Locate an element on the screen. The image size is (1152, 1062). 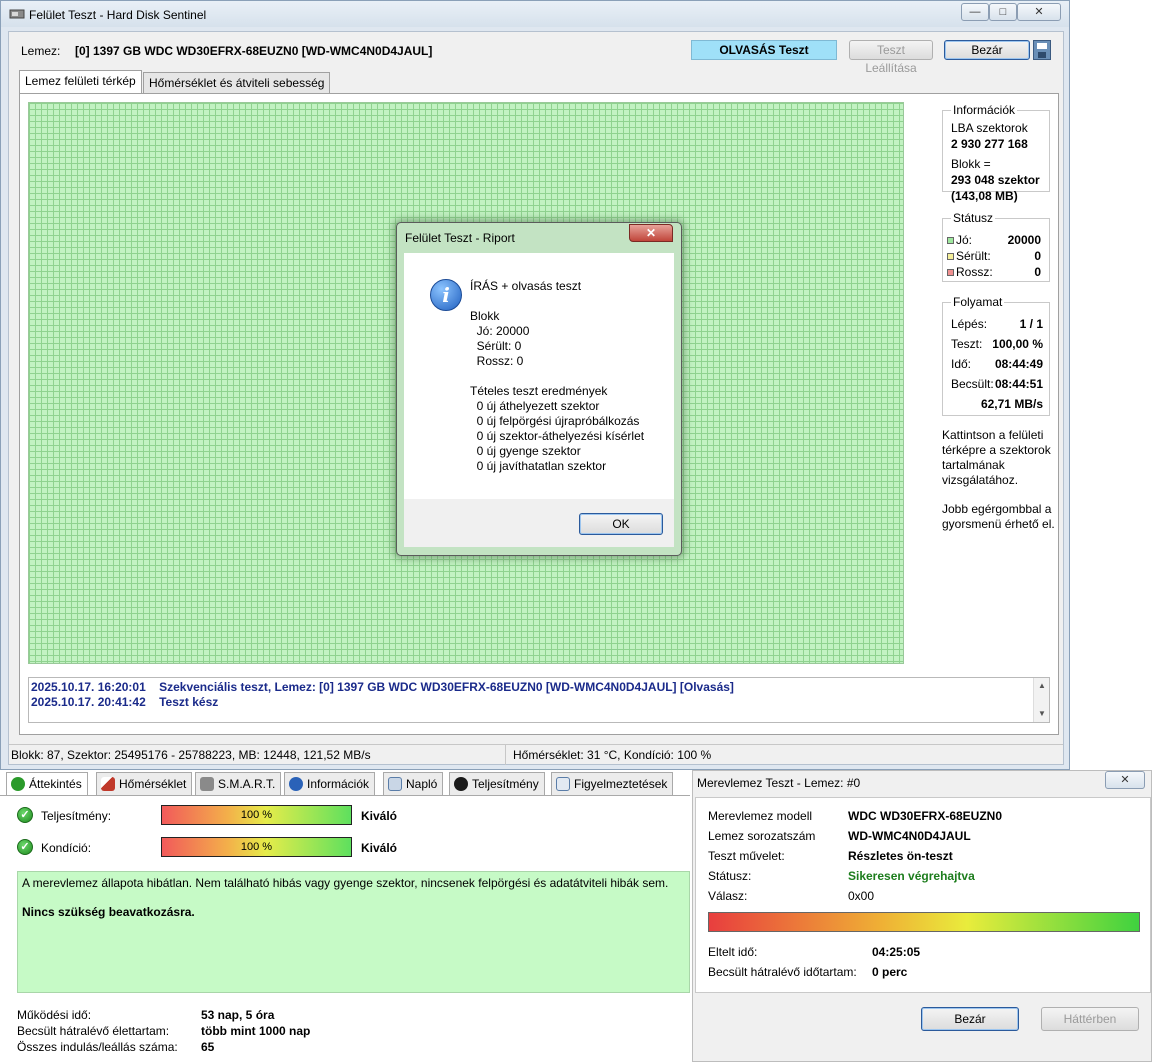
estimated-value: 08:44:51 is located at coordinates (1018, 384).